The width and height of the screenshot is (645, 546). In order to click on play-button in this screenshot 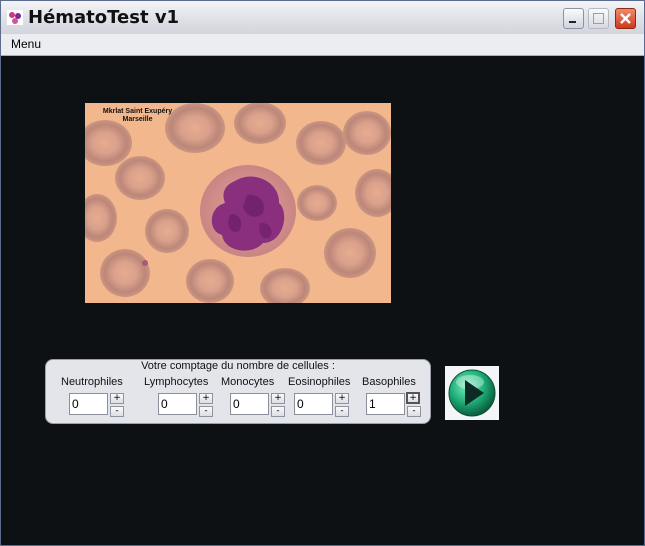, I will do `click(472, 393)`.